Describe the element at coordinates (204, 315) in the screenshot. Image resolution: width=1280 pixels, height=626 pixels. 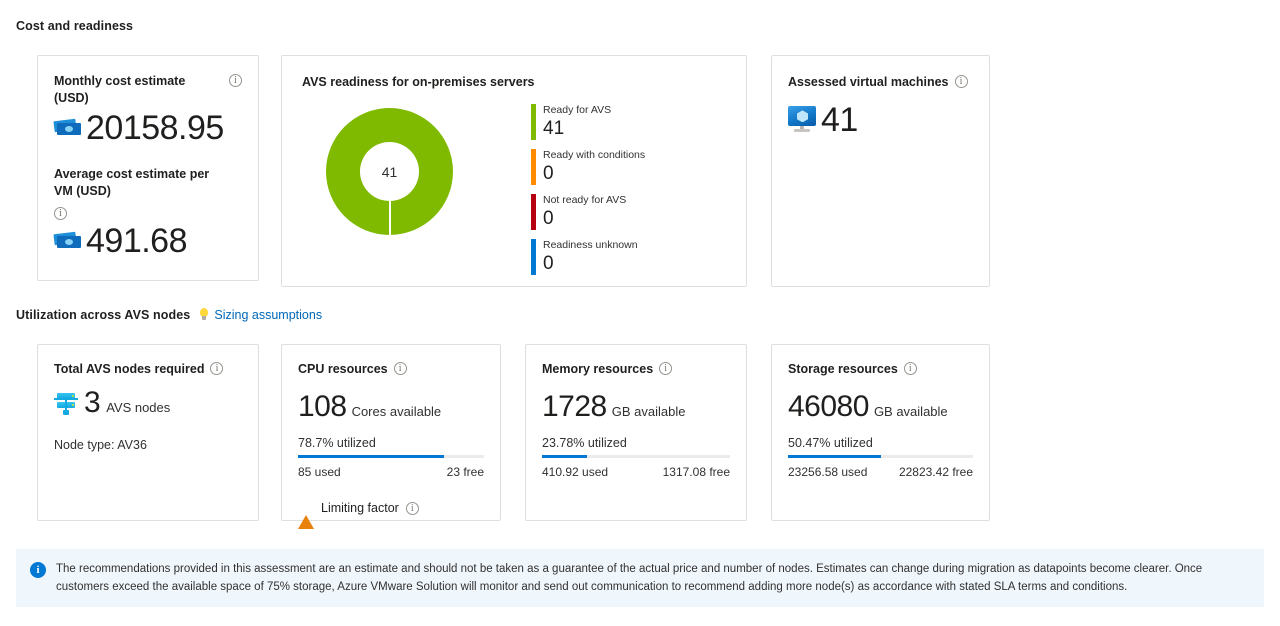
I see `lightbulb-icon` at that location.